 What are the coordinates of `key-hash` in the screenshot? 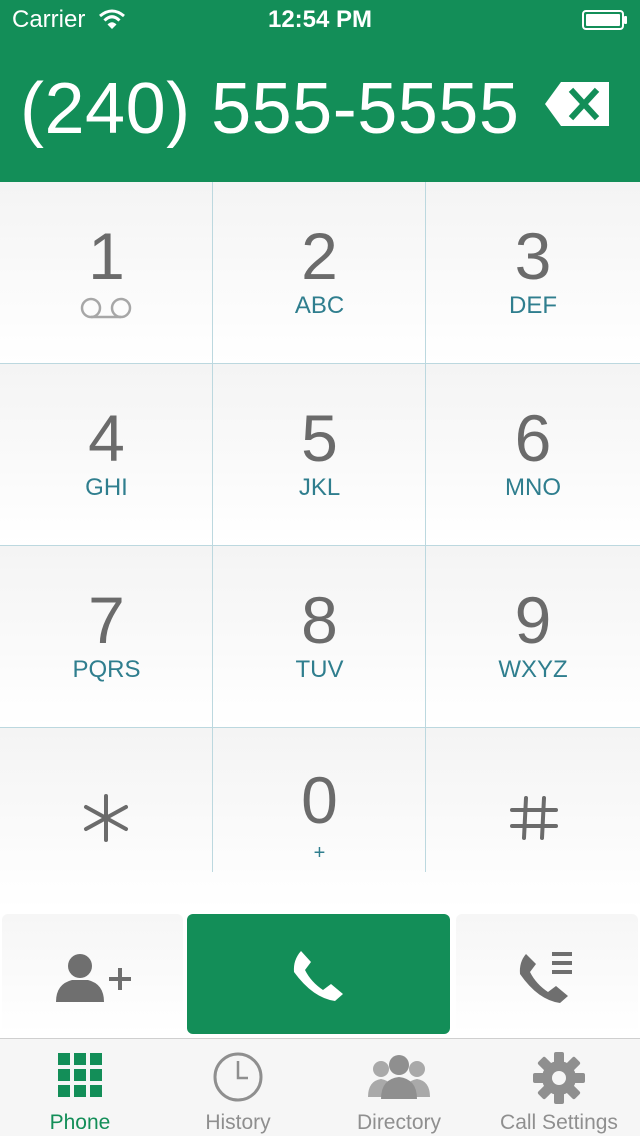 It's located at (533, 819).